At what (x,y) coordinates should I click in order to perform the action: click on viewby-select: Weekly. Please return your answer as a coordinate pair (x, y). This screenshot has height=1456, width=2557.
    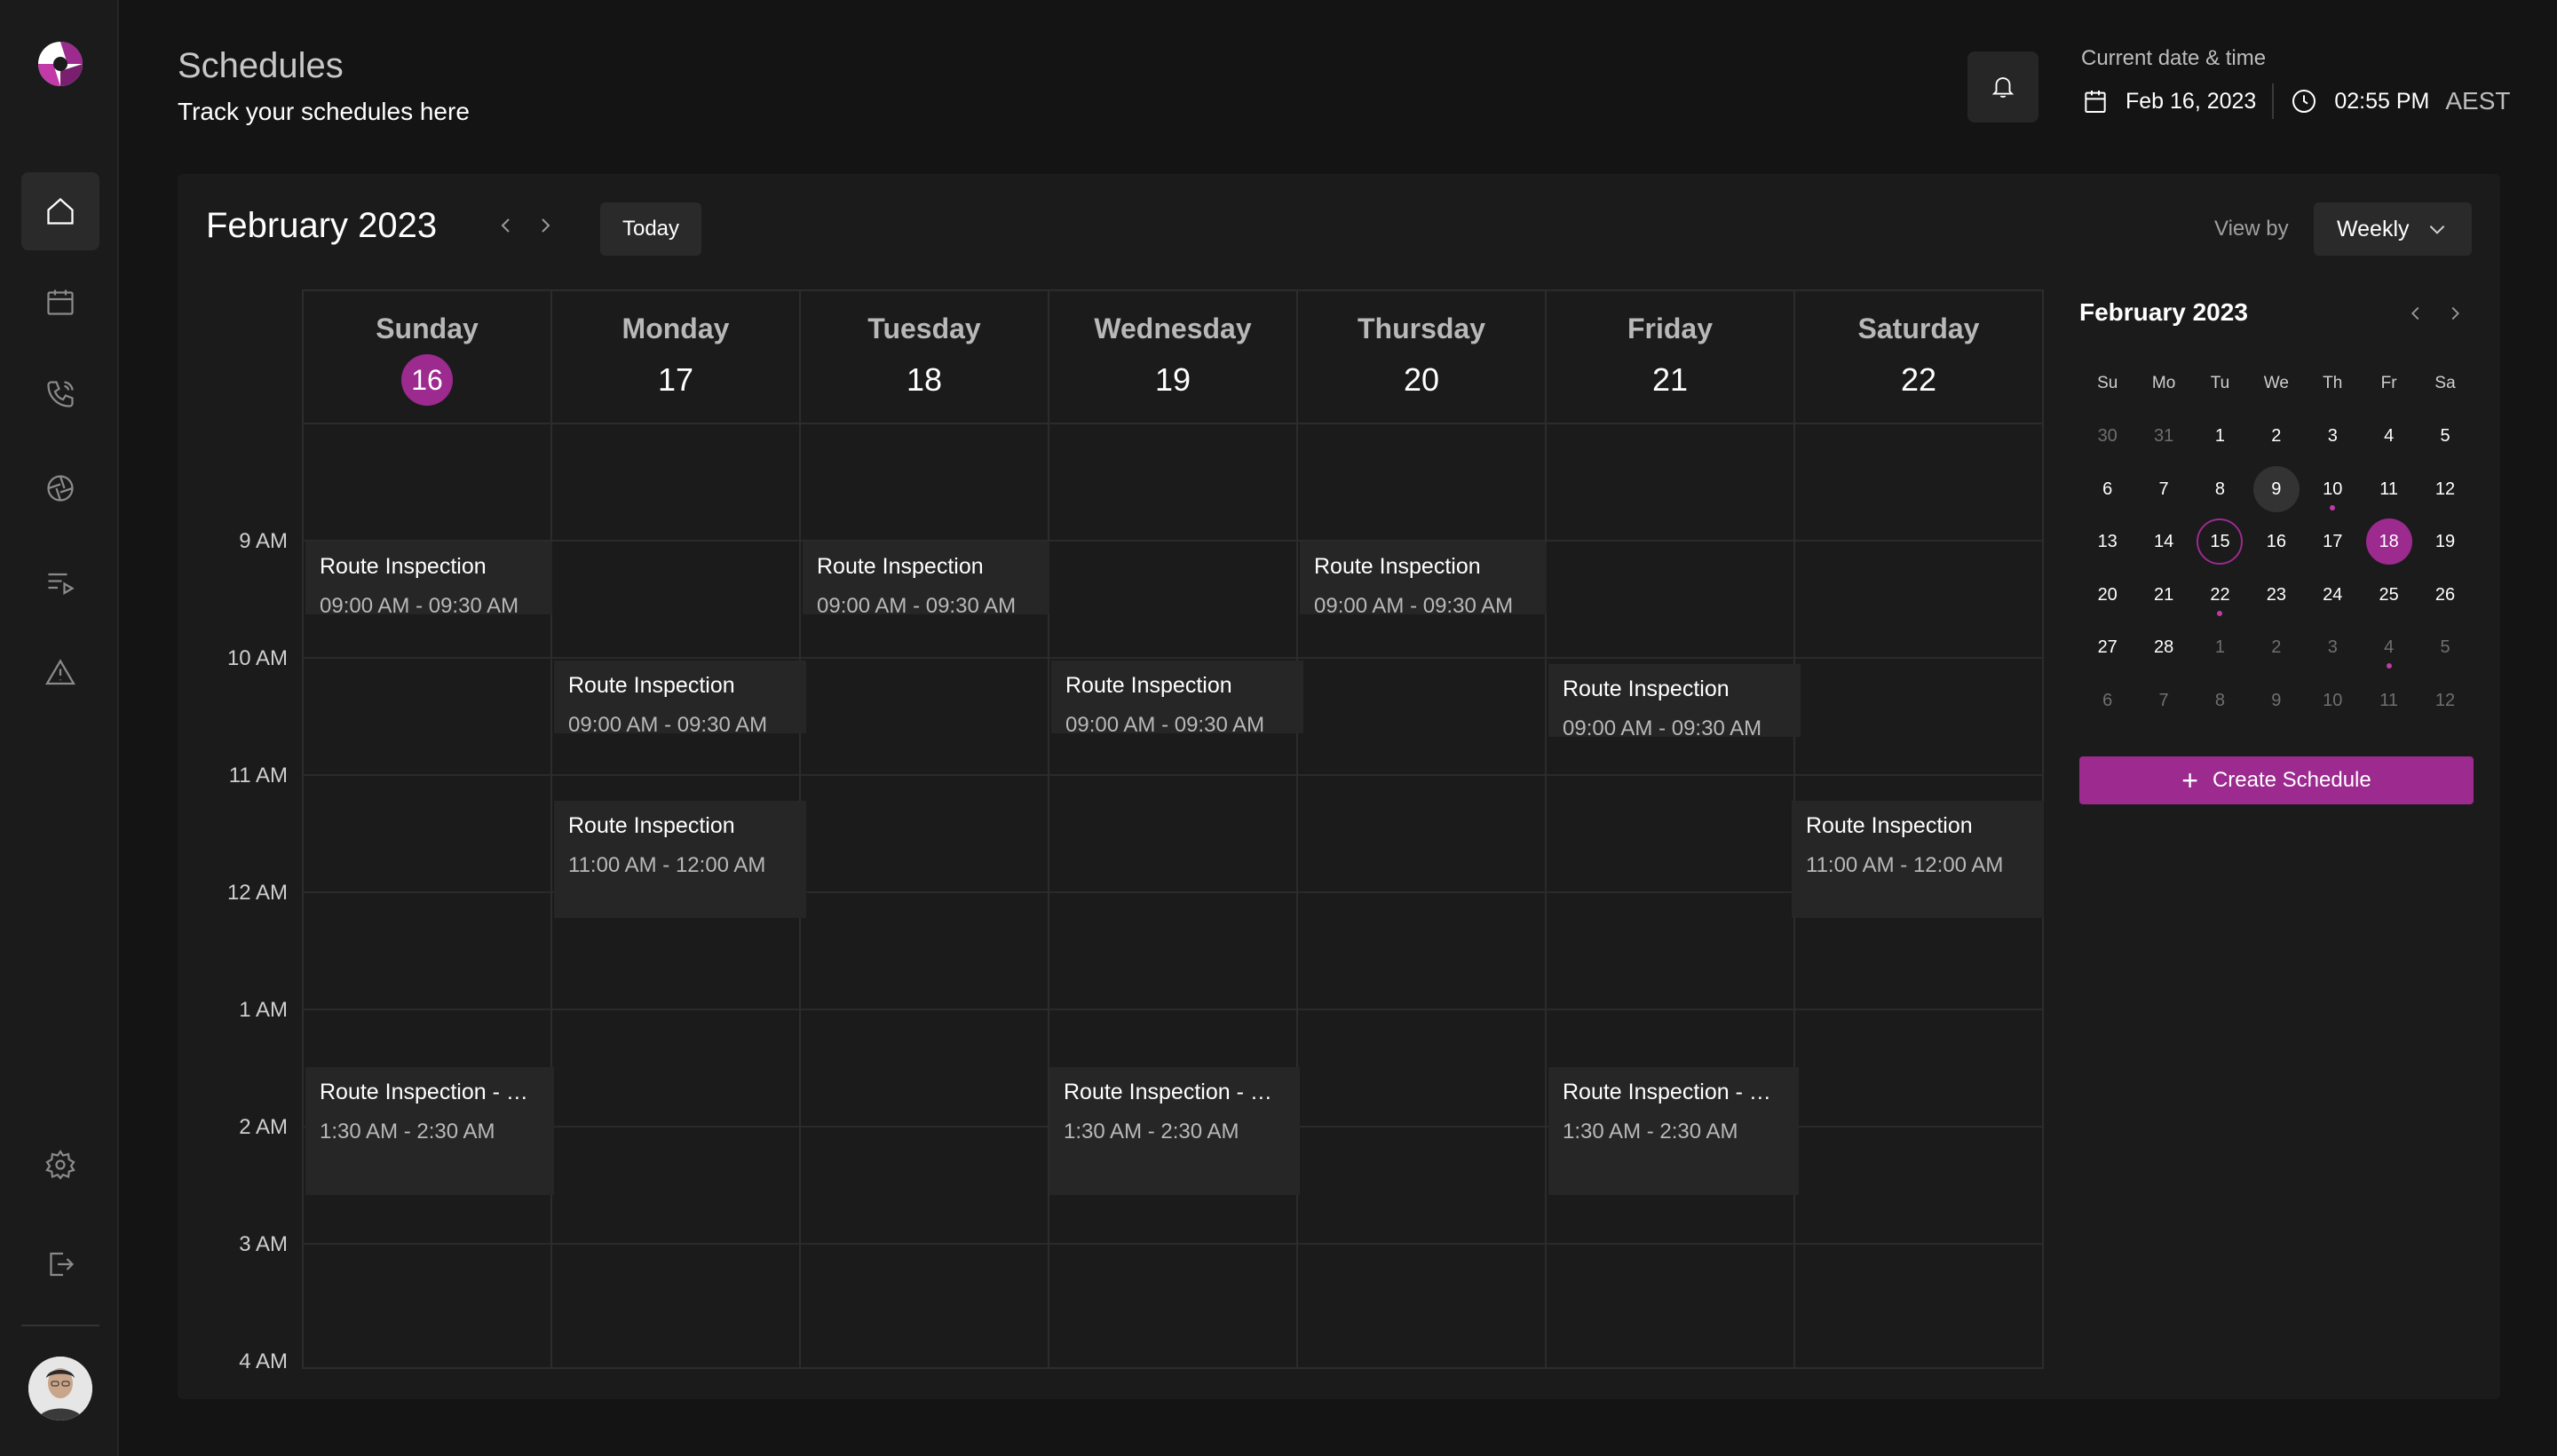
    Looking at the image, I should click on (2393, 229).